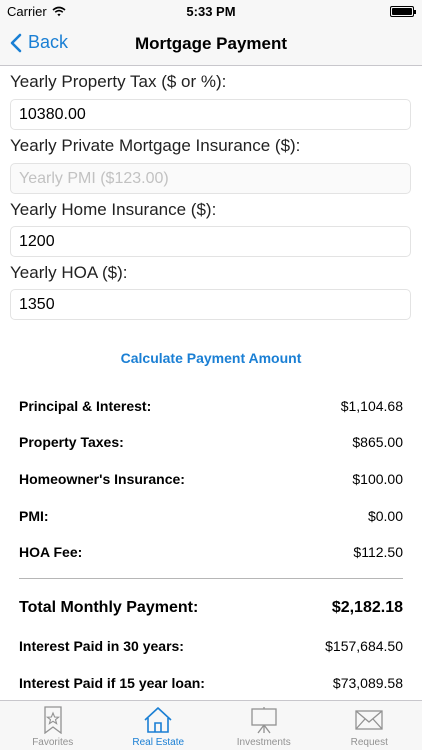  Describe the element at coordinates (211, 442) in the screenshot. I see `result-property-taxes: Property Taxes: $865.00` at that location.